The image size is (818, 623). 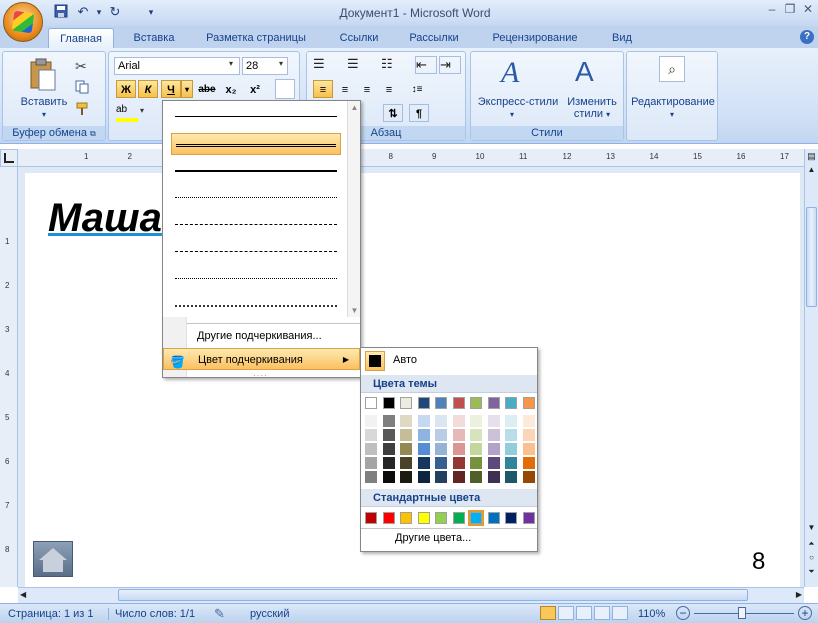 I want to click on increase-indent-icon: ⇥, so click(x=450, y=65).